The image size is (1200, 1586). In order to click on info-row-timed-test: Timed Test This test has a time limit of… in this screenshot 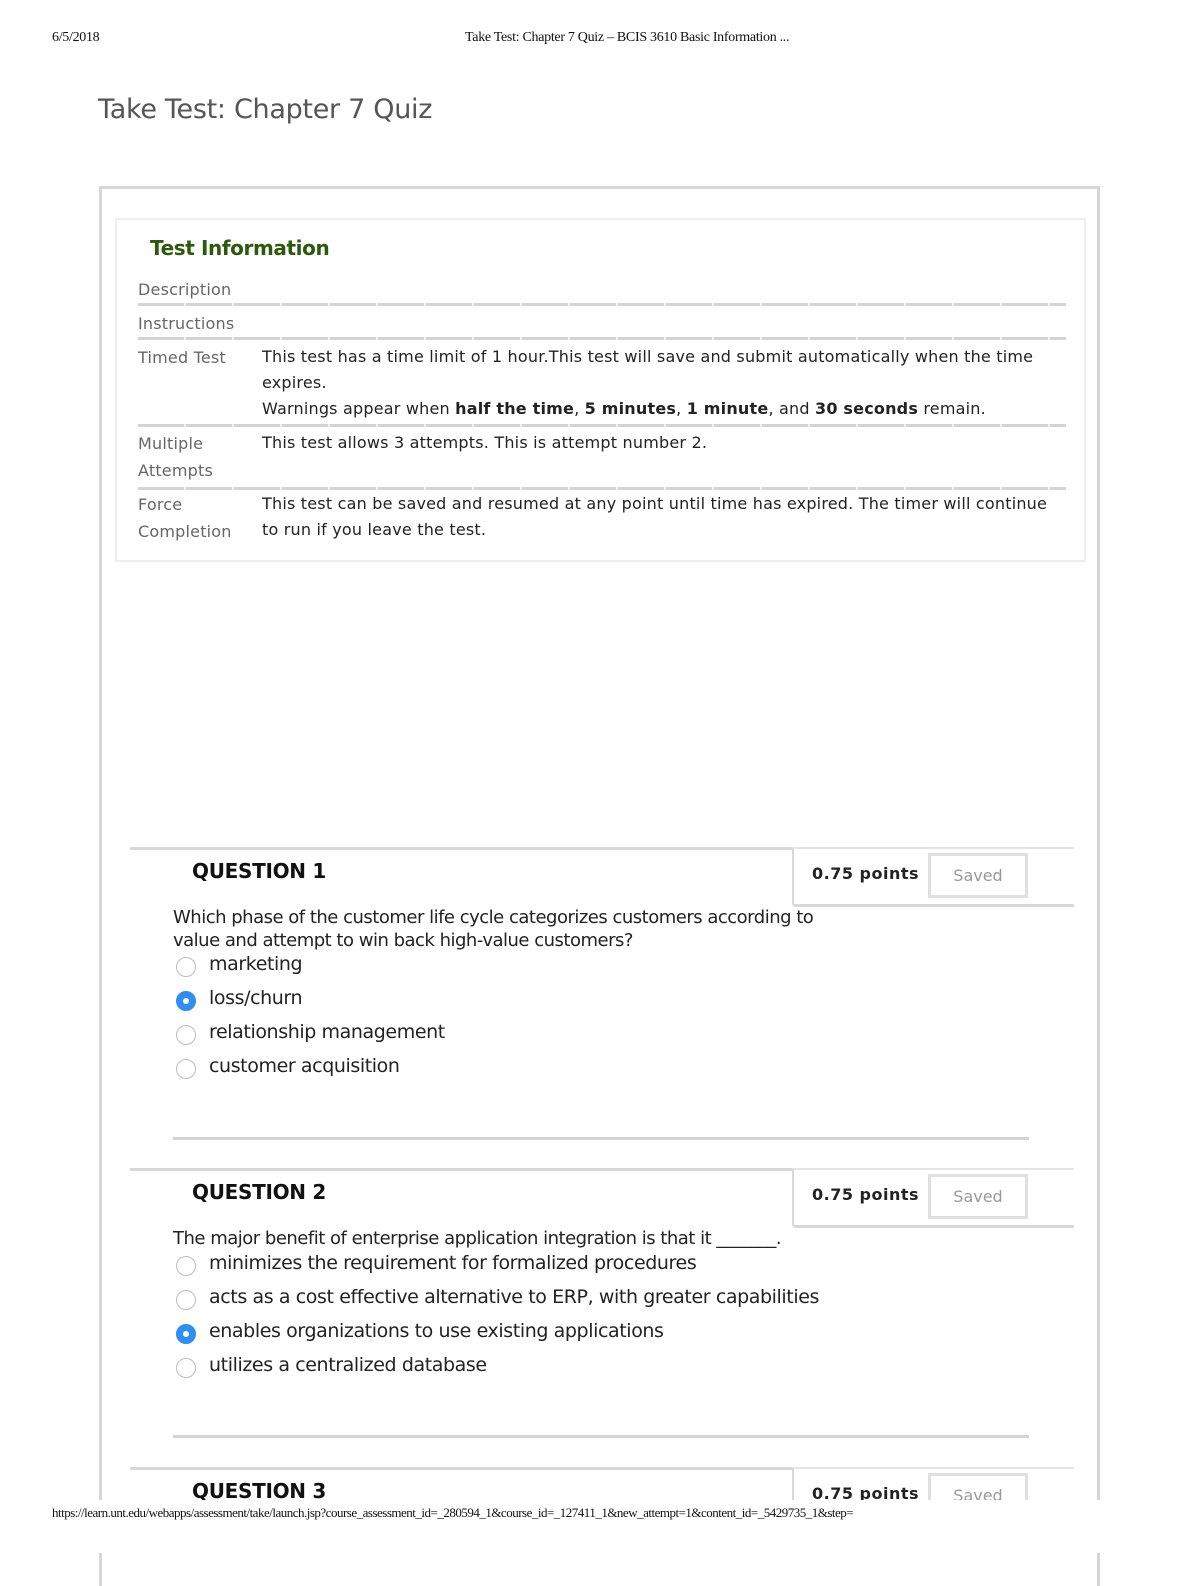, I will do `click(602, 385)`.